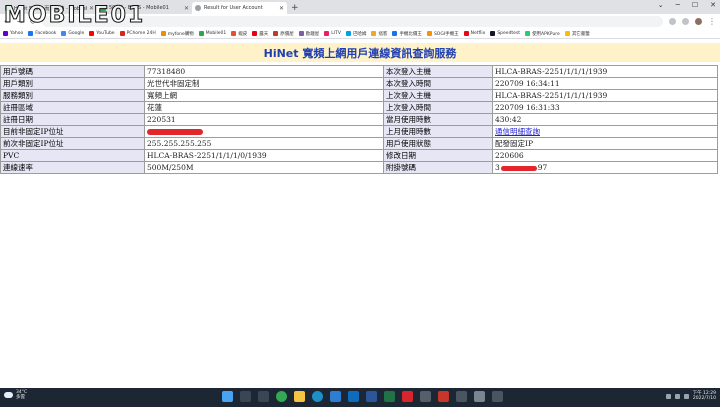 The image size is (720, 407). Describe the element at coordinates (359, 107) in the screenshot. I see `table-row: 註冊區域 花蓮 上次登入時間 220709 16:31:33` at that location.